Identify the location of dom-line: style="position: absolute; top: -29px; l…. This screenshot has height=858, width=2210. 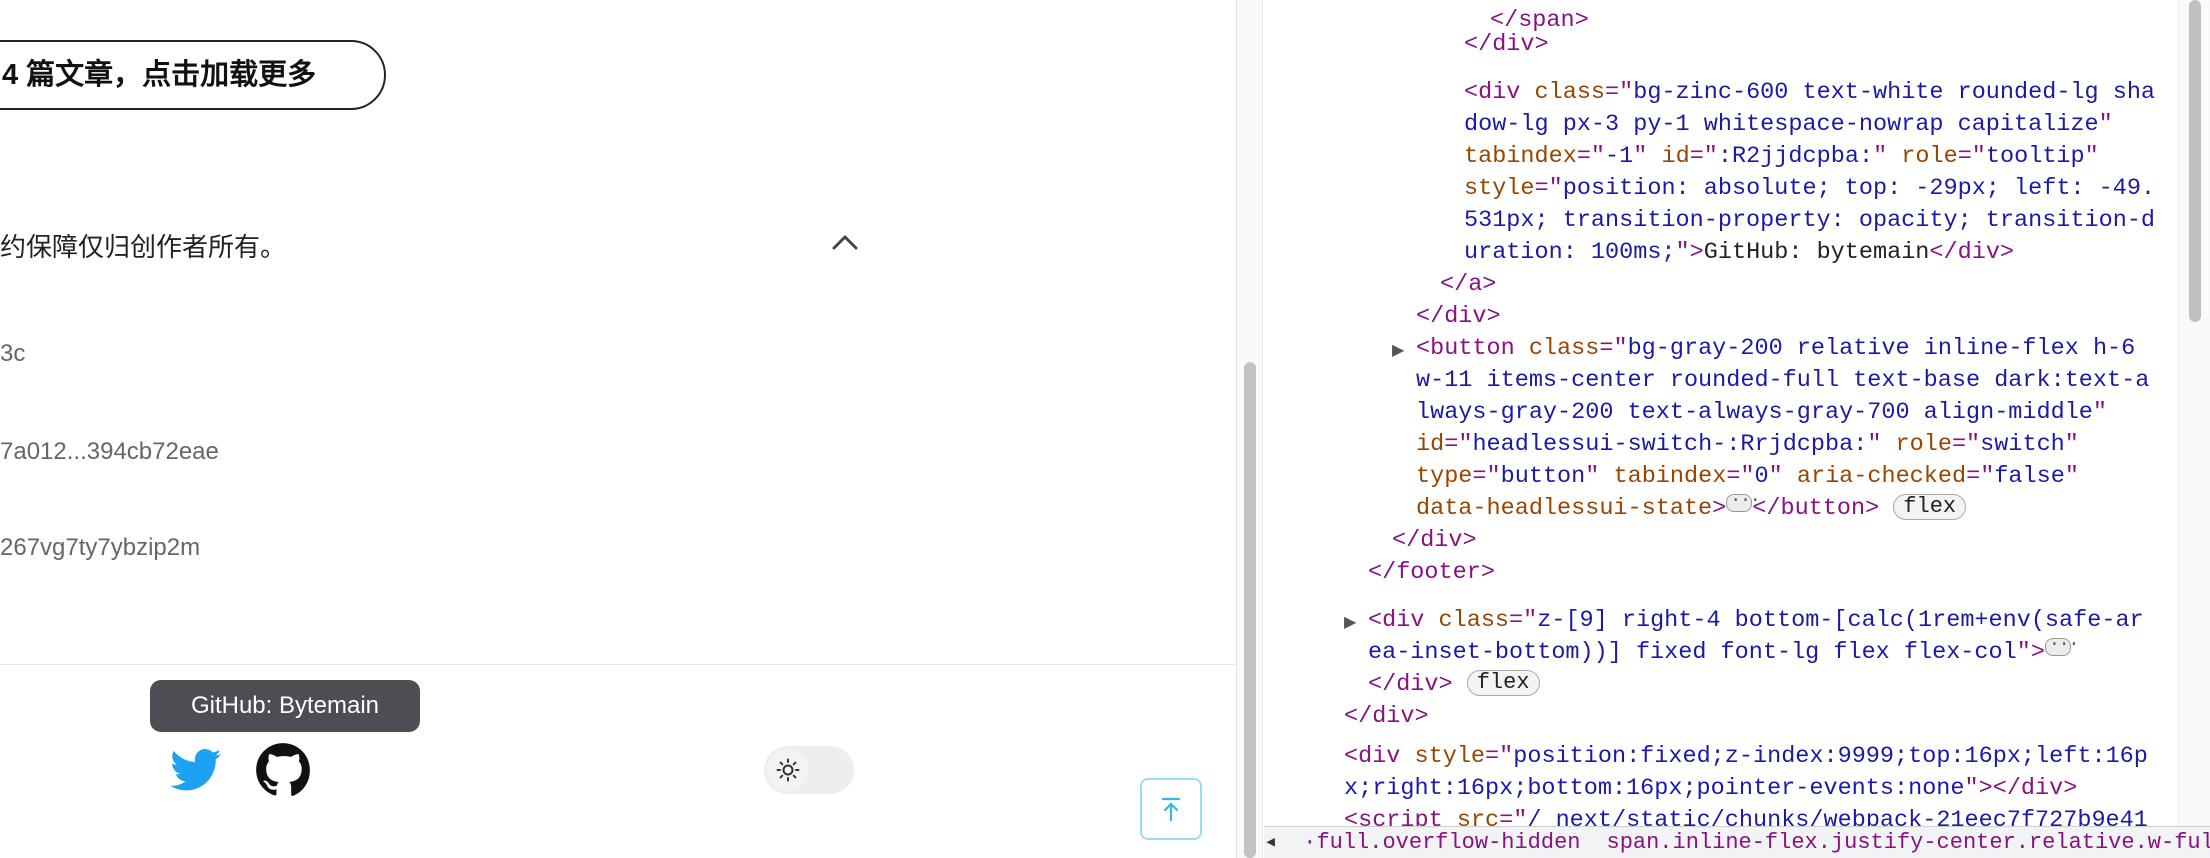
(1809, 189).